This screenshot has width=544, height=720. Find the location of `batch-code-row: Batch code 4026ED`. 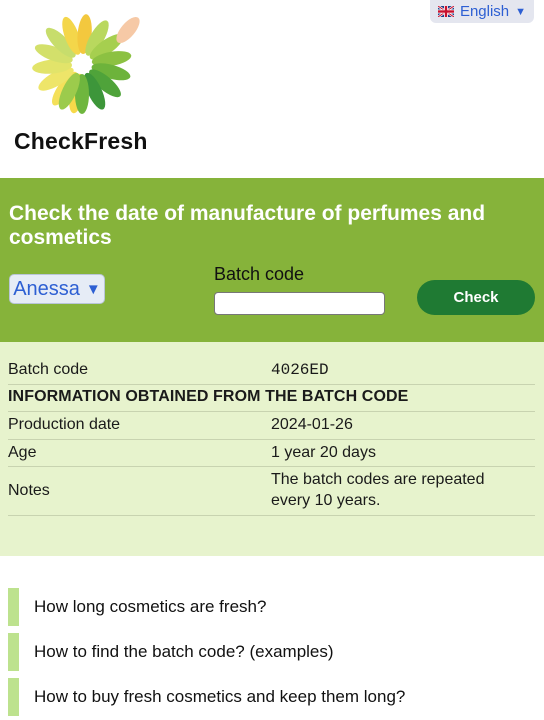

batch-code-row: Batch code 4026ED is located at coordinates (271, 371).